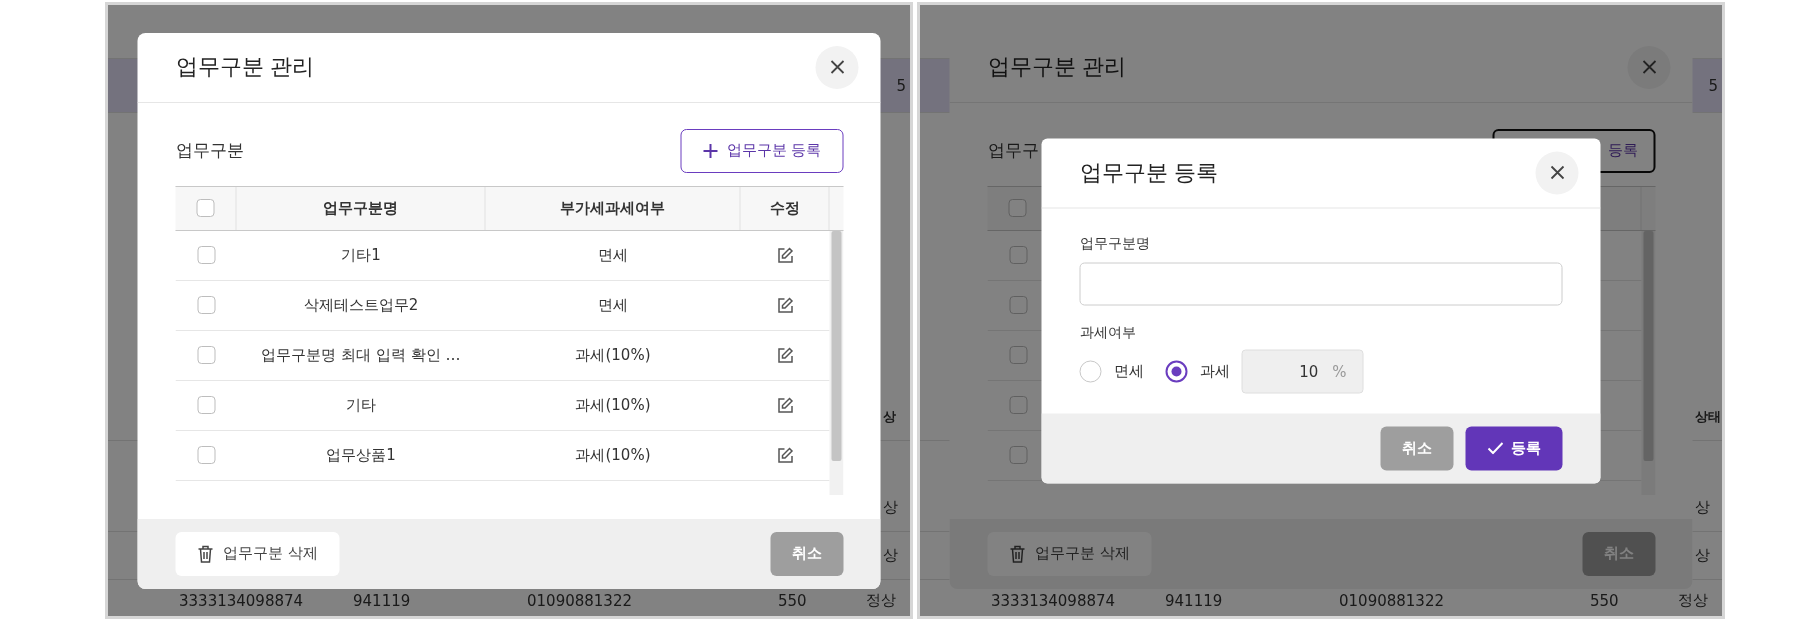  Describe the element at coordinates (209, 150) in the screenshot. I see `section-label: 업무구분` at that location.